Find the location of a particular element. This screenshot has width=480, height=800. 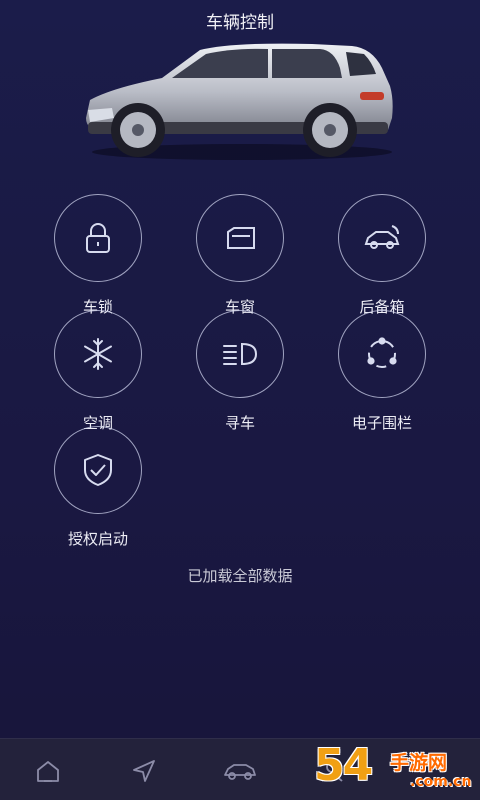

vehicle-tab is located at coordinates (240, 771).